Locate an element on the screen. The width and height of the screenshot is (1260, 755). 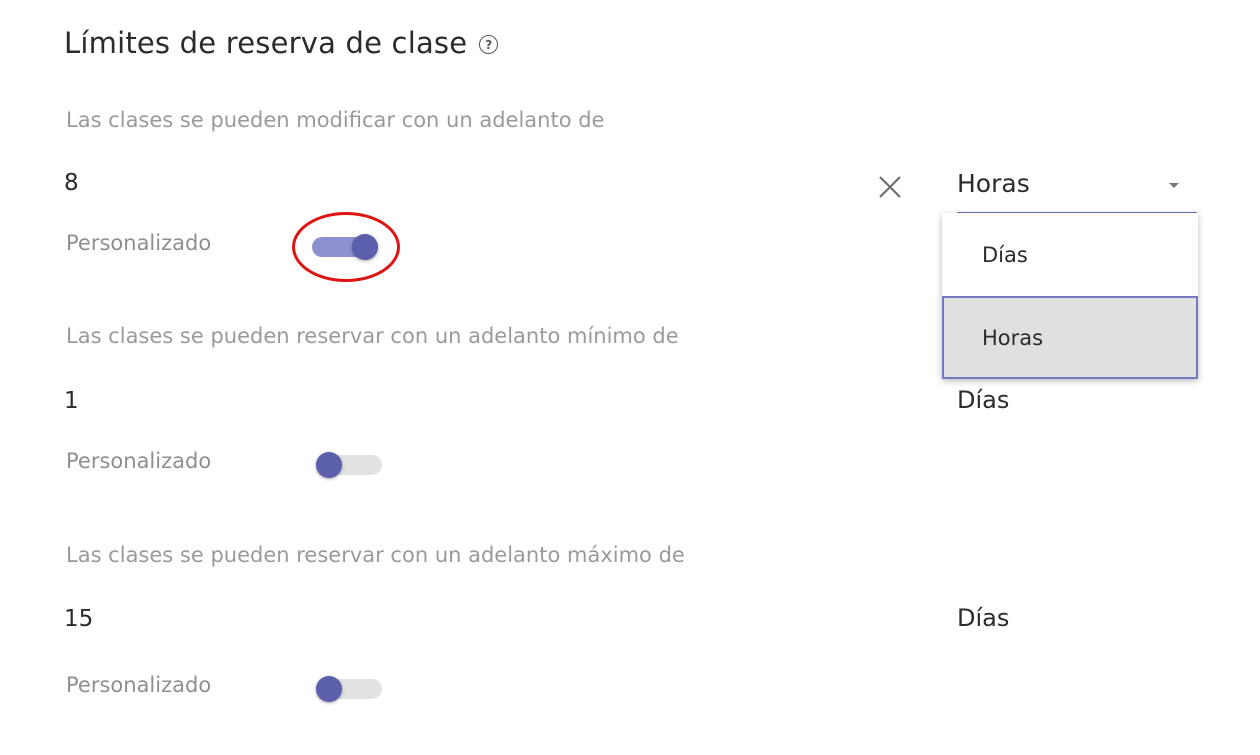
section-header: Límites de reserva de clase ? is located at coordinates (281, 43).